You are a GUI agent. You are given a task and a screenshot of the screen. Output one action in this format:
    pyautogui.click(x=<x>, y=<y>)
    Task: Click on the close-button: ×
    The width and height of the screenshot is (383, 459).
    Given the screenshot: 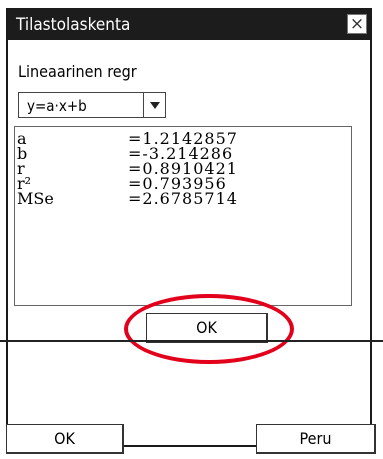 What is the action you would take?
    pyautogui.click(x=357, y=24)
    